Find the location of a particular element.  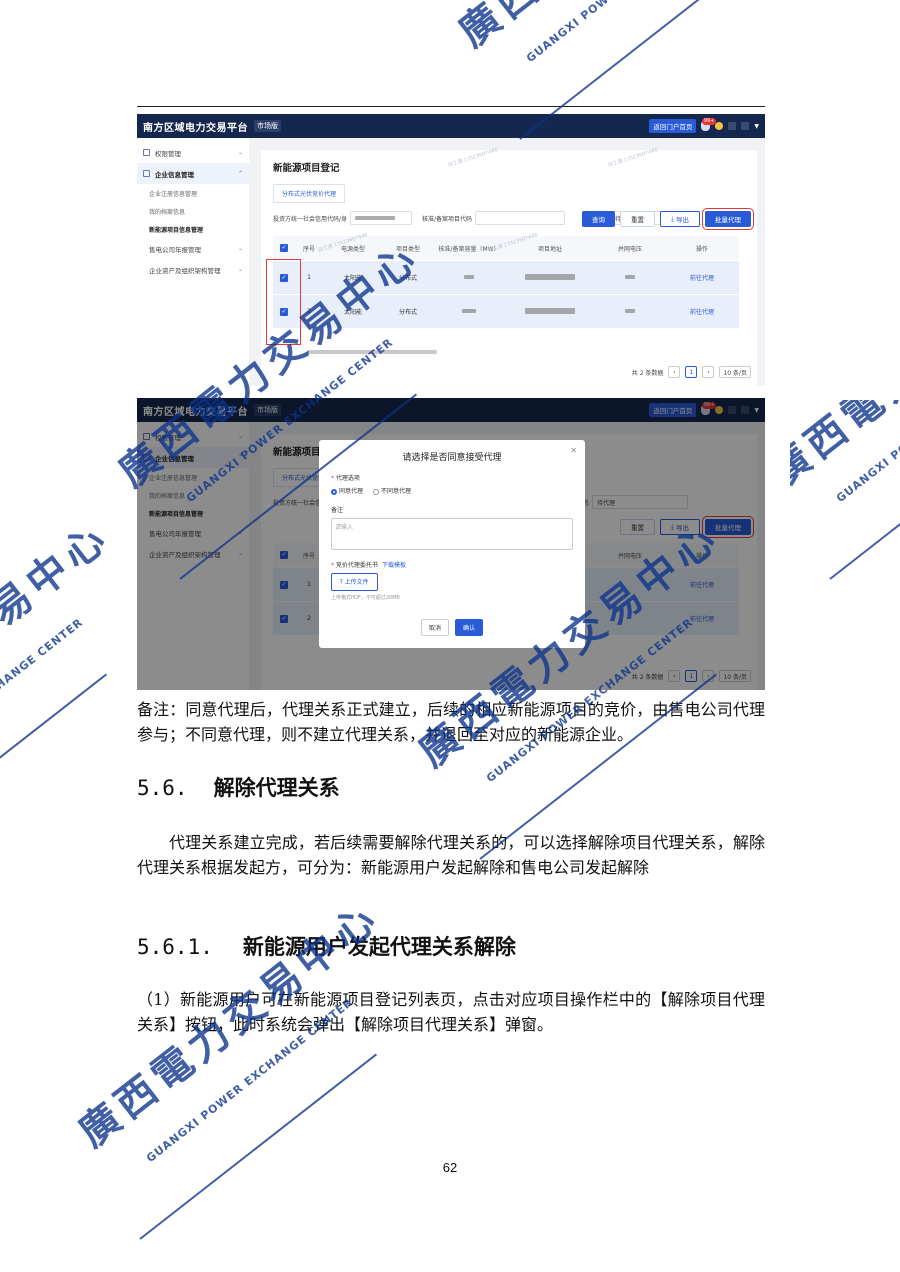

chevron-up-icon: ⌃ is located at coordinates (240, 173).